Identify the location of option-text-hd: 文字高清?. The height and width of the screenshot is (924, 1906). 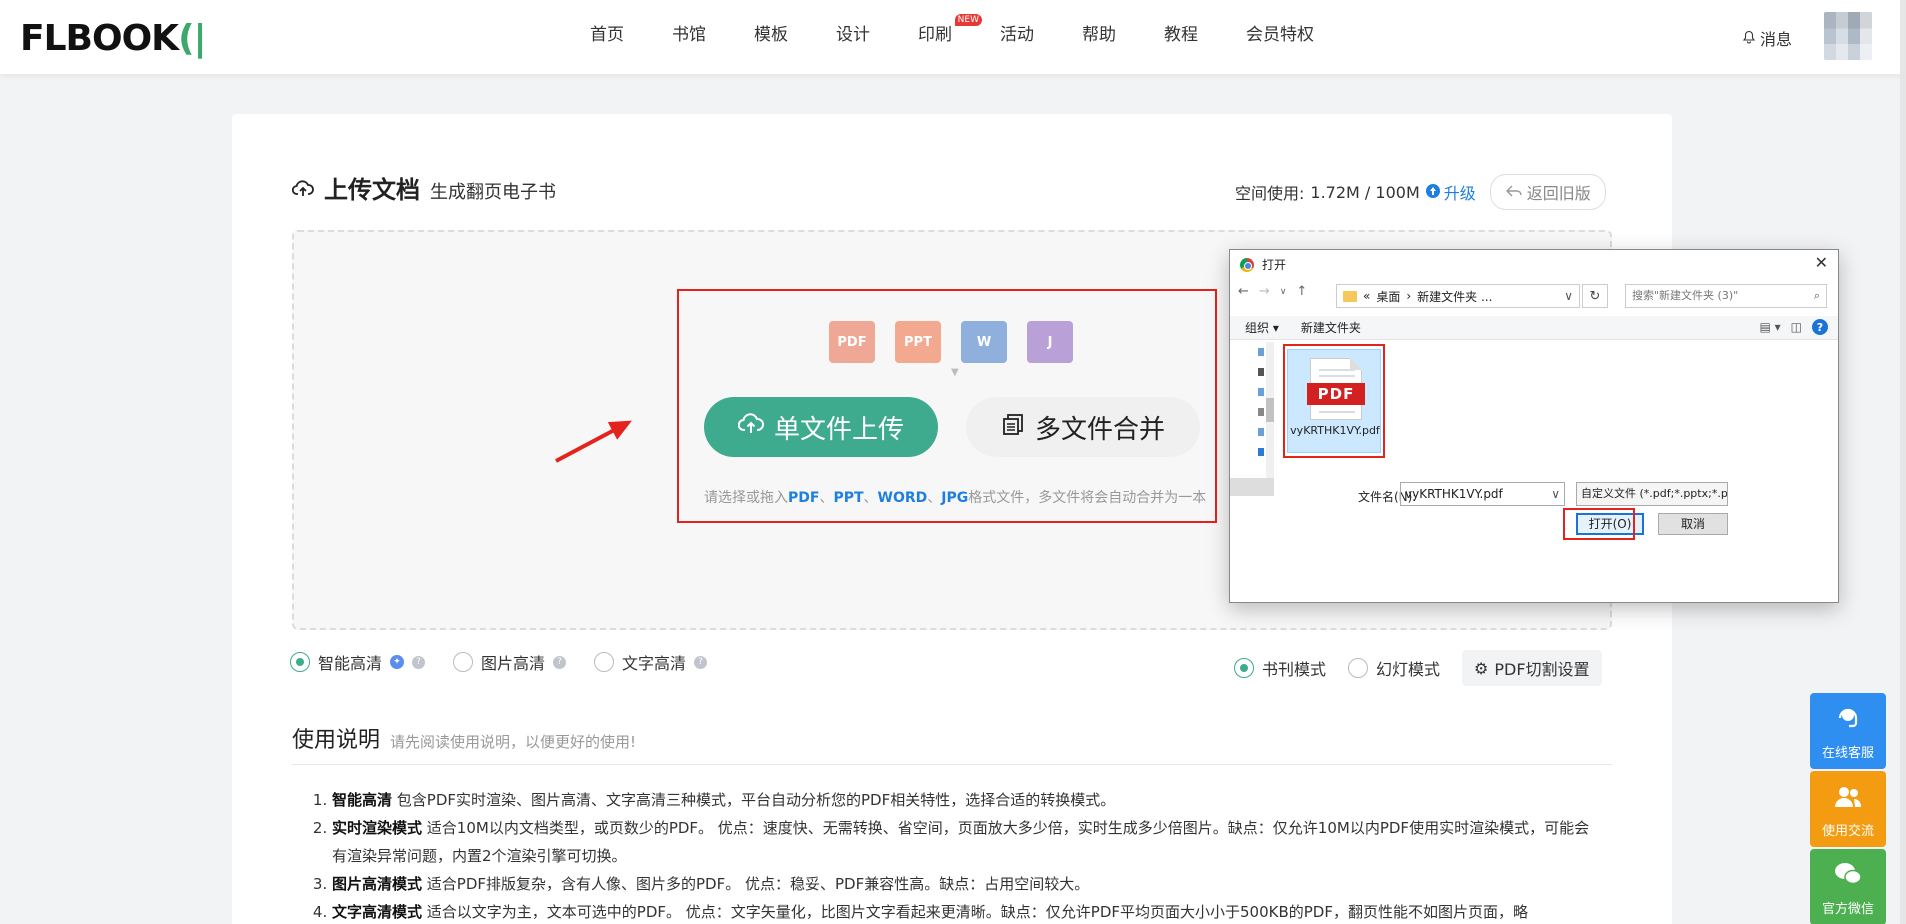
(651, 662).